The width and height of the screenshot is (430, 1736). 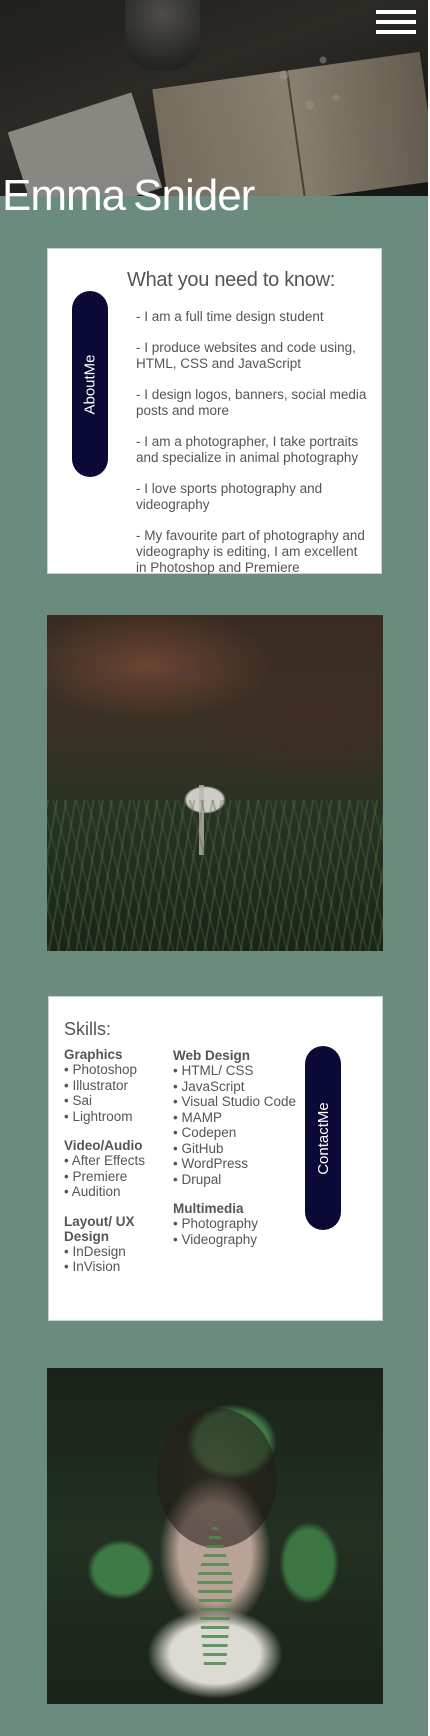 What do you see at coordinates (209, 1086) in the screenshot?
I see `skill-item: • JavaScript` at bounding box center [209, 1086].